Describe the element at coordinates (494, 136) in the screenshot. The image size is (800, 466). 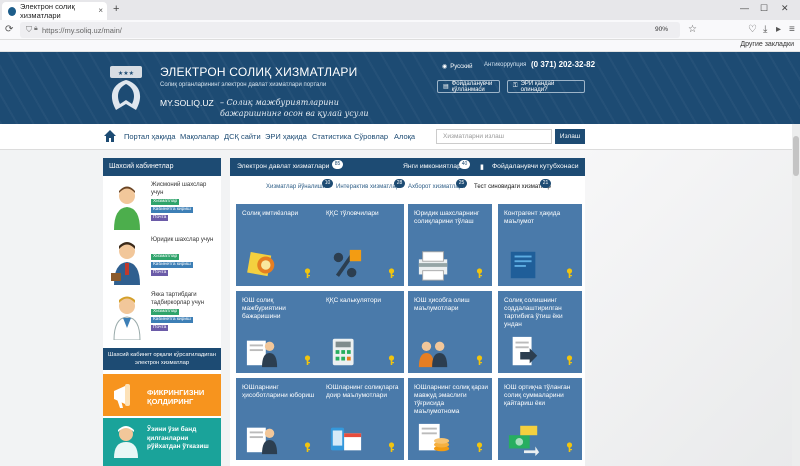
I see `search-input: Хизматларни излаш` at that location.